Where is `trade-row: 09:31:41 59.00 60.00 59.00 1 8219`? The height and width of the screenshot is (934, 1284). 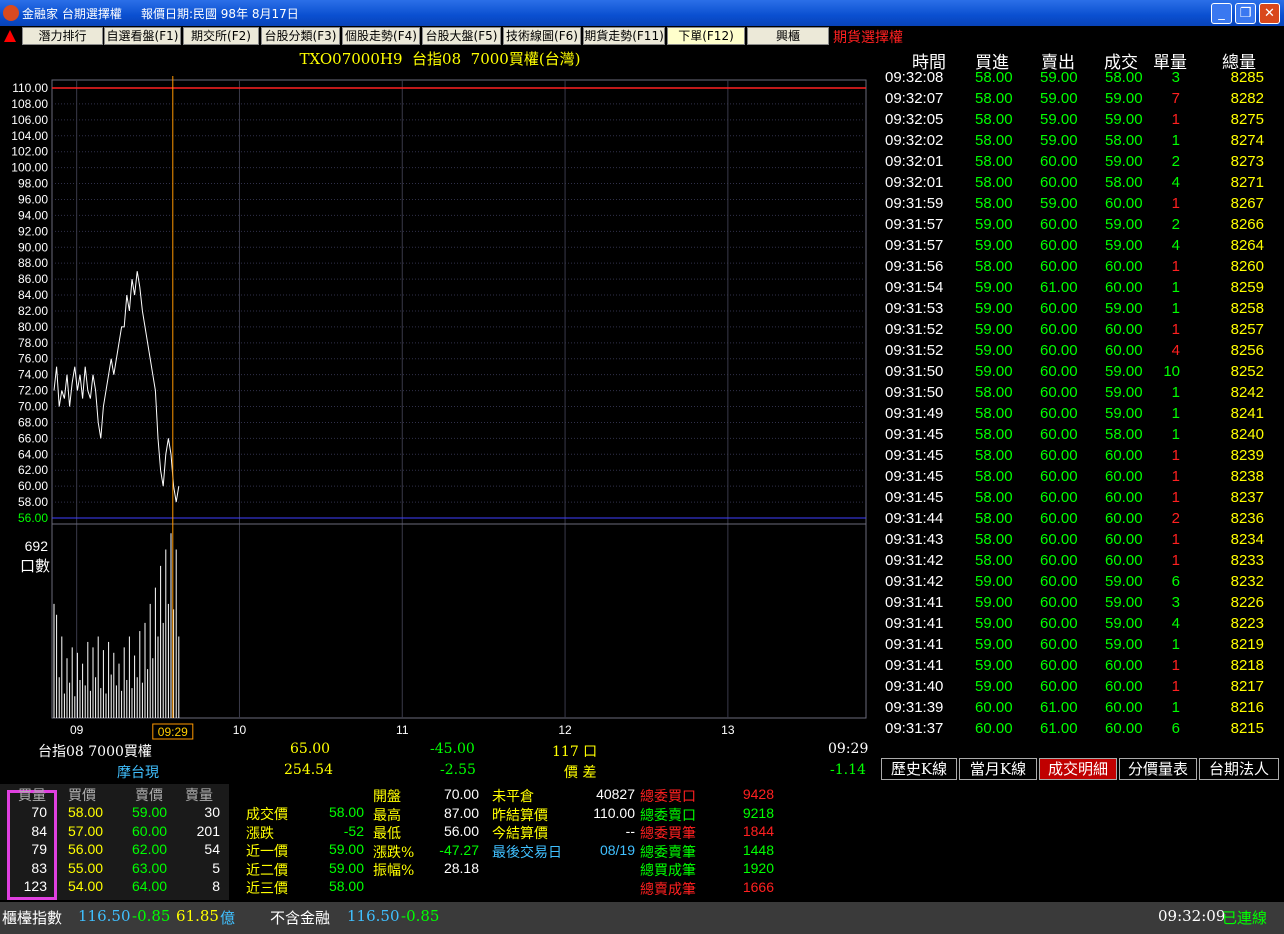
trade-row: 09:31:41 59.00 60.00 59.00 1 8219 is located at coordinates (1080, 645).